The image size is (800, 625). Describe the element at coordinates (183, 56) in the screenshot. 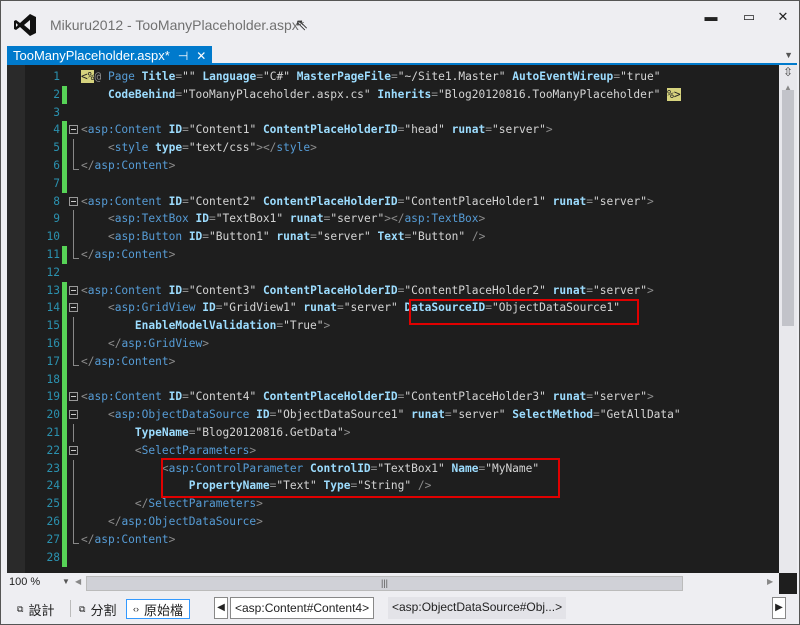

I see `pin-icon: ⊣` at that location.